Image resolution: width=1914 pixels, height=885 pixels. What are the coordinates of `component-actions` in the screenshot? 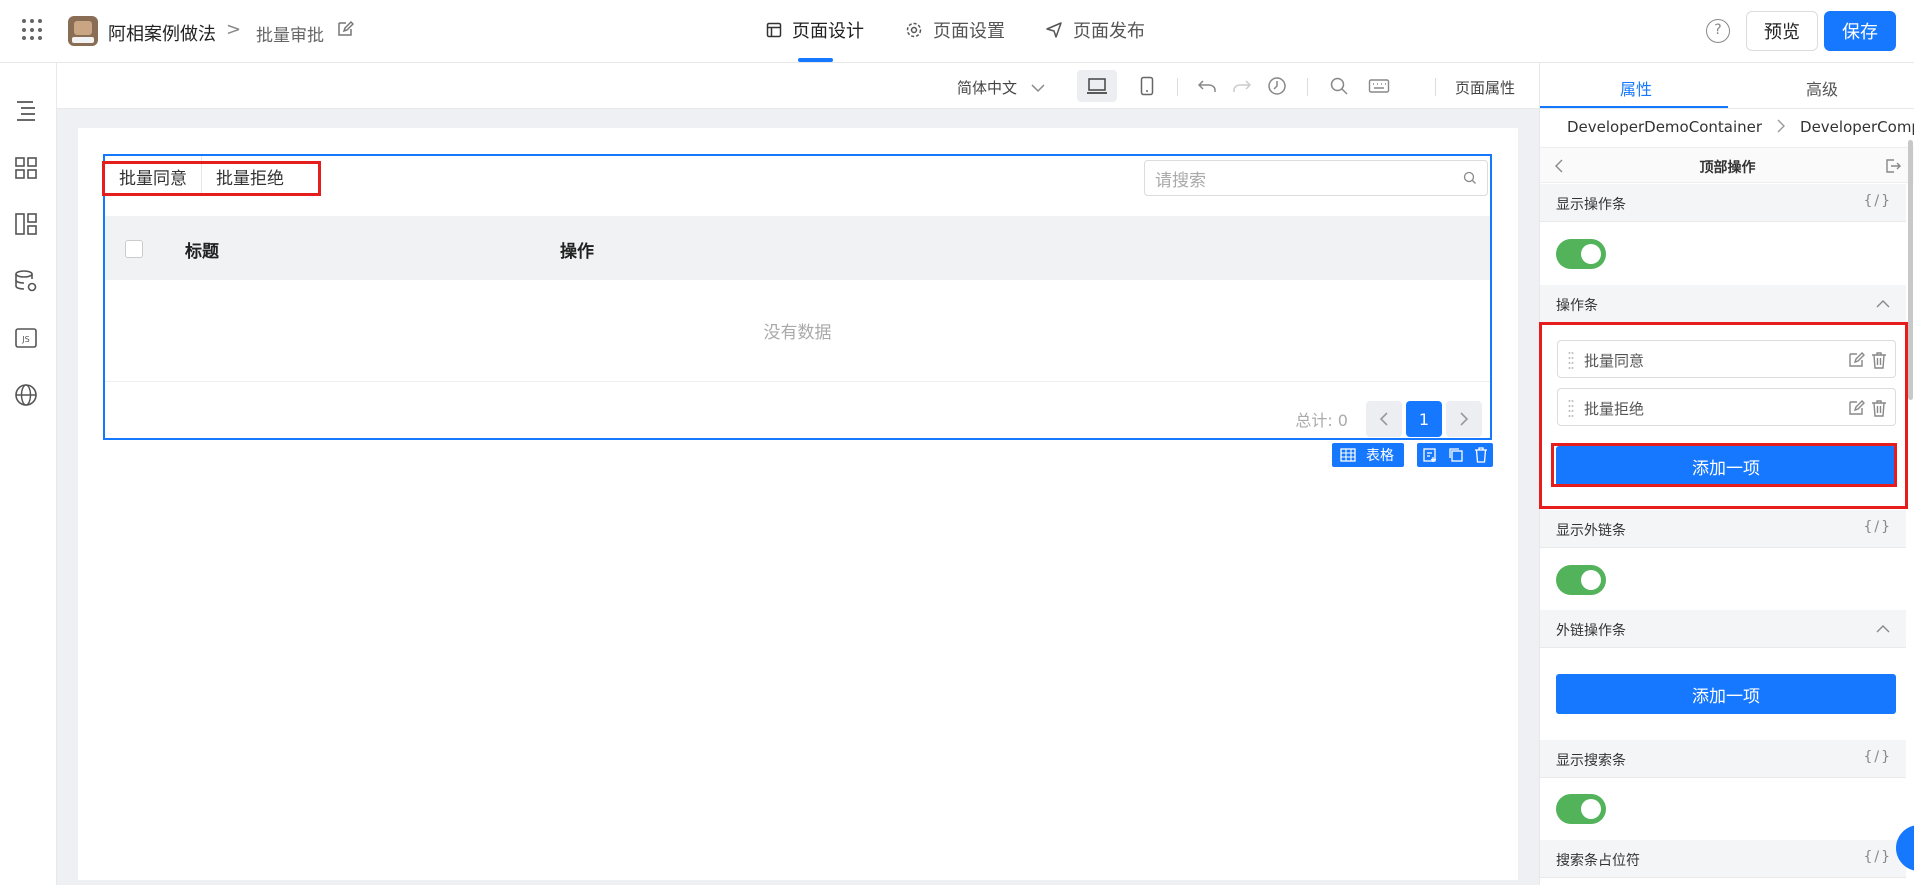 It's located at (1455, 455).